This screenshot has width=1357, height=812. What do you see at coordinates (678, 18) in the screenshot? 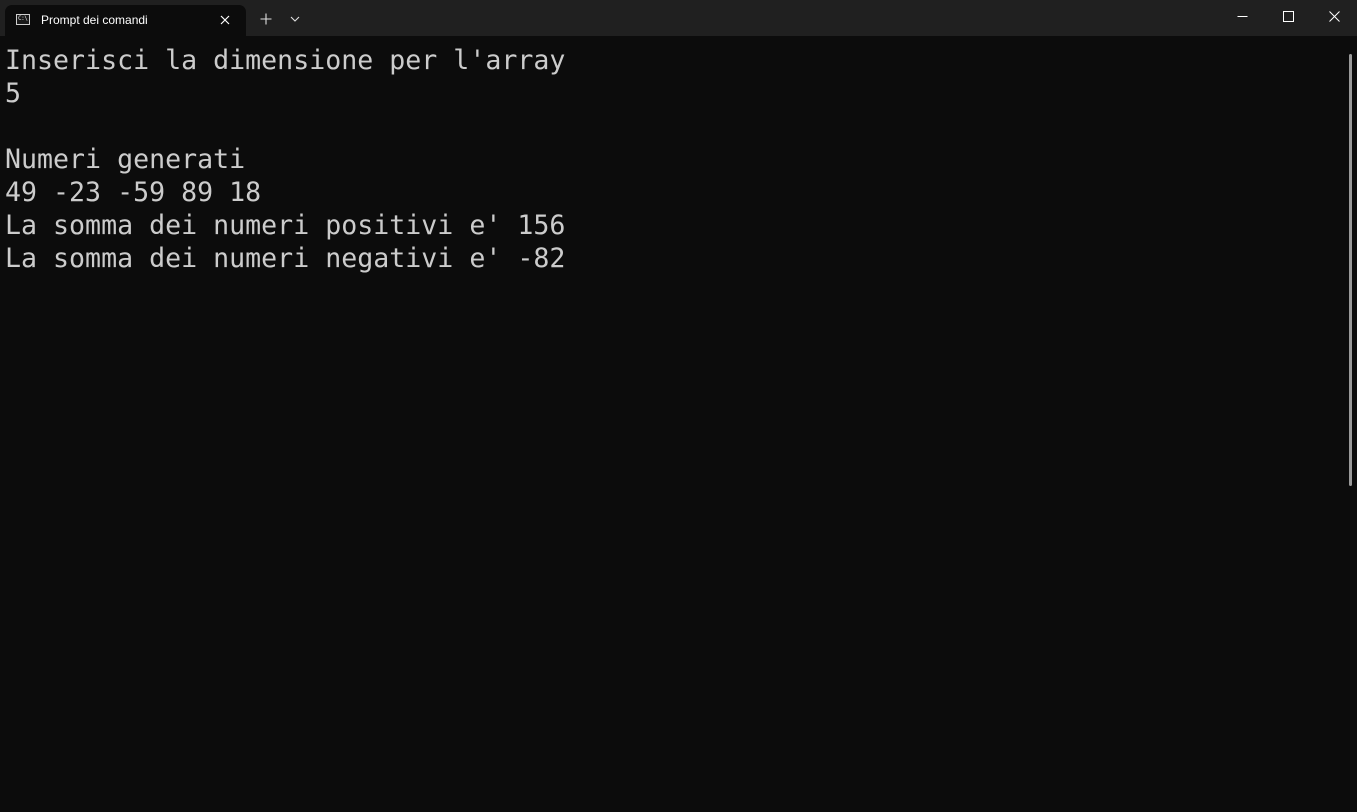
I see `title-bar: C:\ Prompt dei comandi` at bounding box center [678, 18].